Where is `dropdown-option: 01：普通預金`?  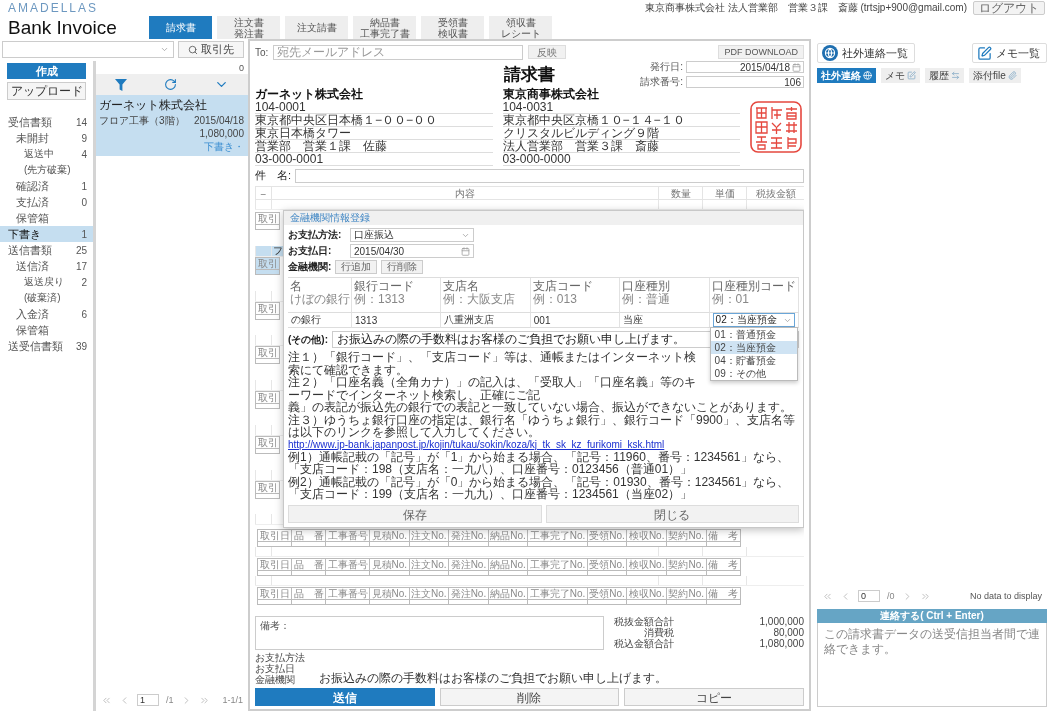
dropdown-option: 01：普通預金 is located at coordinates (753, 334).